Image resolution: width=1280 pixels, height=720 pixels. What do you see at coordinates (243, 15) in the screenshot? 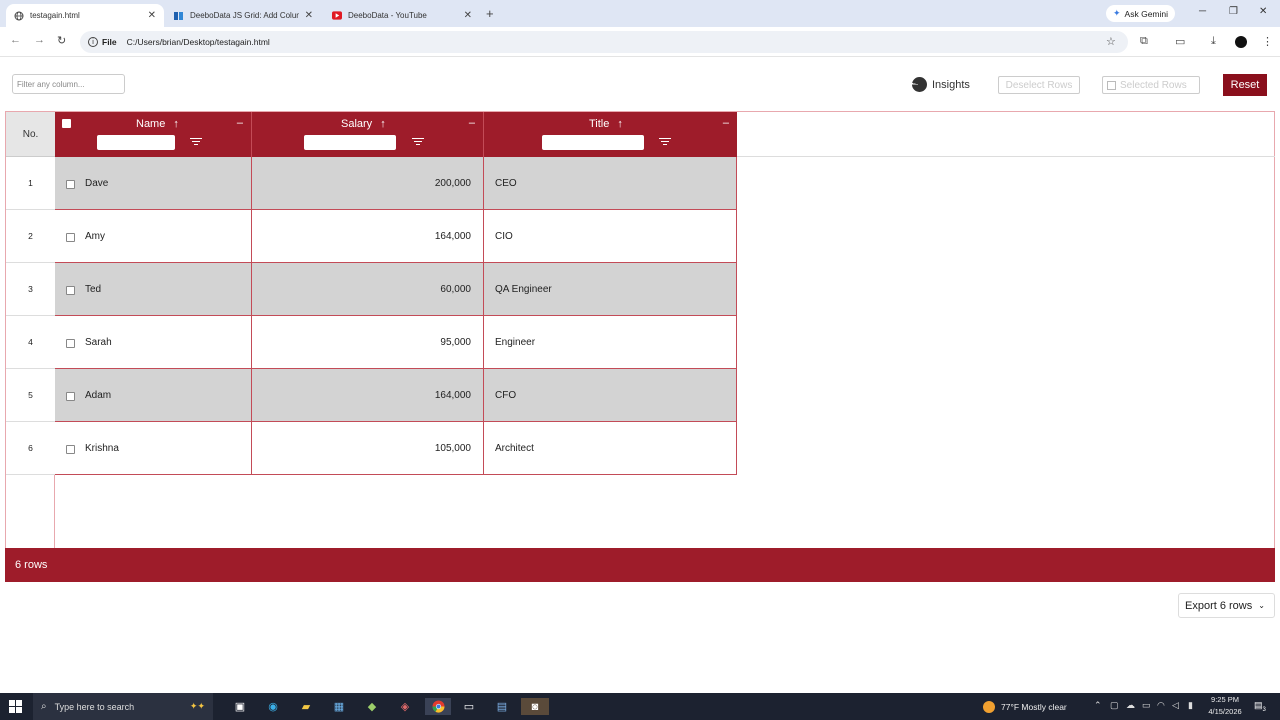
I see `tab-deebodata-grid: DeeboData JS Grid: Add Colum ✕` at bounding box center [243, 15].